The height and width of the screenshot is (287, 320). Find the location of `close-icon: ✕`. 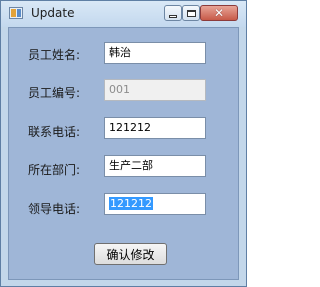

close-icon: ✕ is located at coordinates (219, 13).